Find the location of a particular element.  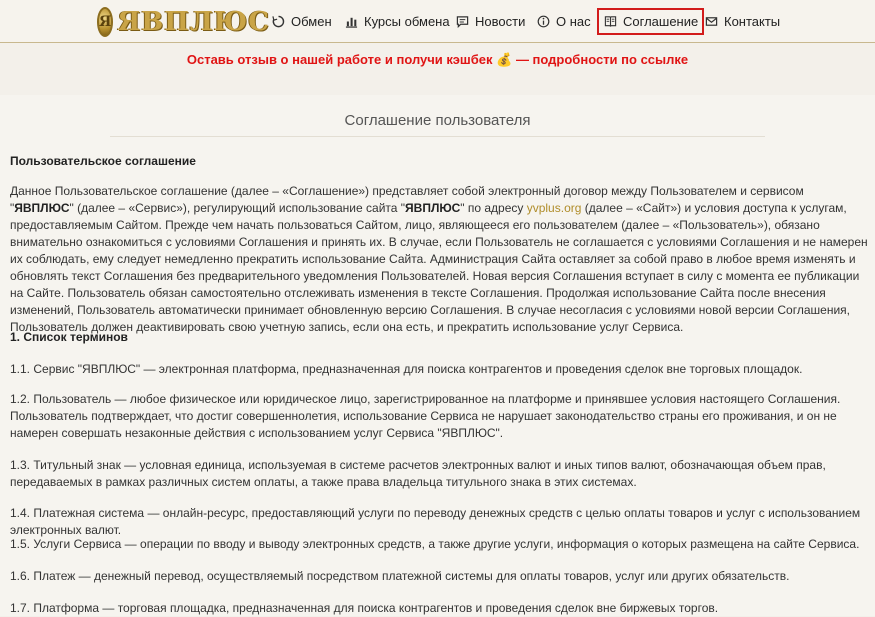

nav-item-agreement: Соглашение is located at coordinates (651, 21).